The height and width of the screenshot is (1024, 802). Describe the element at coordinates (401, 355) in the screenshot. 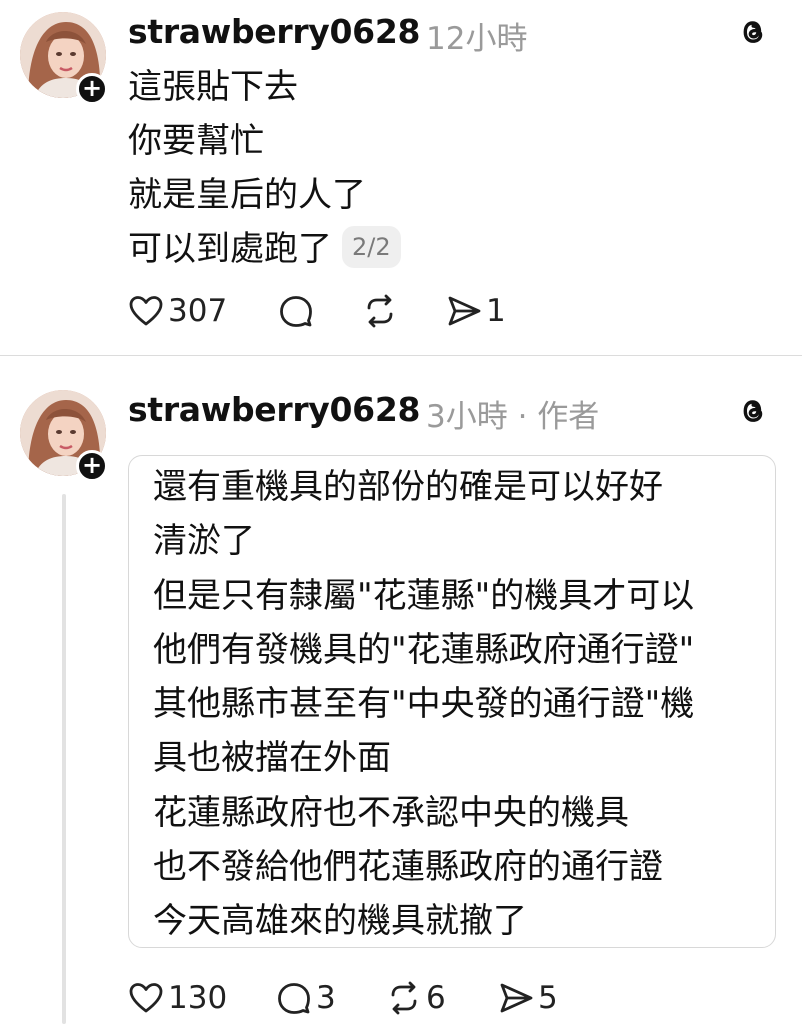

I see `post-divider` at that location.